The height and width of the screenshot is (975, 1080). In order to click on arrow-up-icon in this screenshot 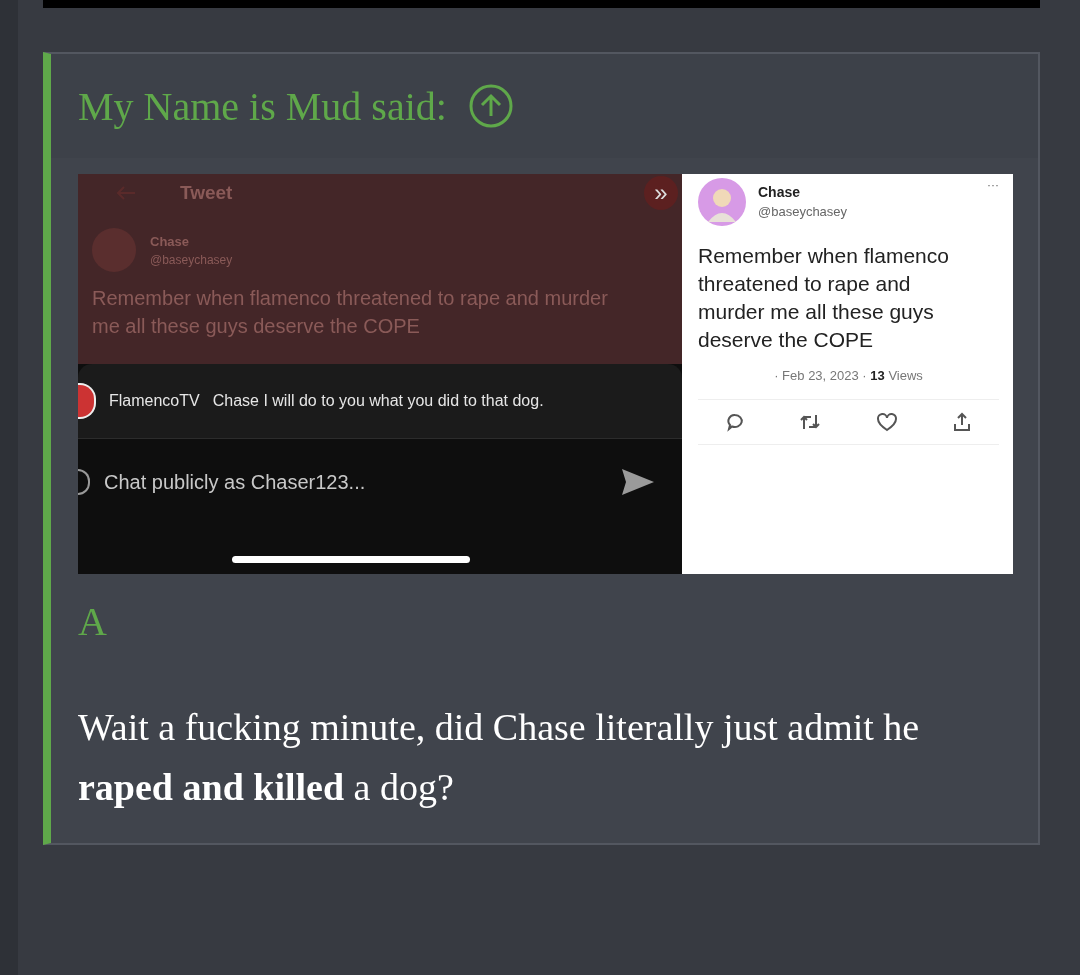, I will do `click(490, 106)`.